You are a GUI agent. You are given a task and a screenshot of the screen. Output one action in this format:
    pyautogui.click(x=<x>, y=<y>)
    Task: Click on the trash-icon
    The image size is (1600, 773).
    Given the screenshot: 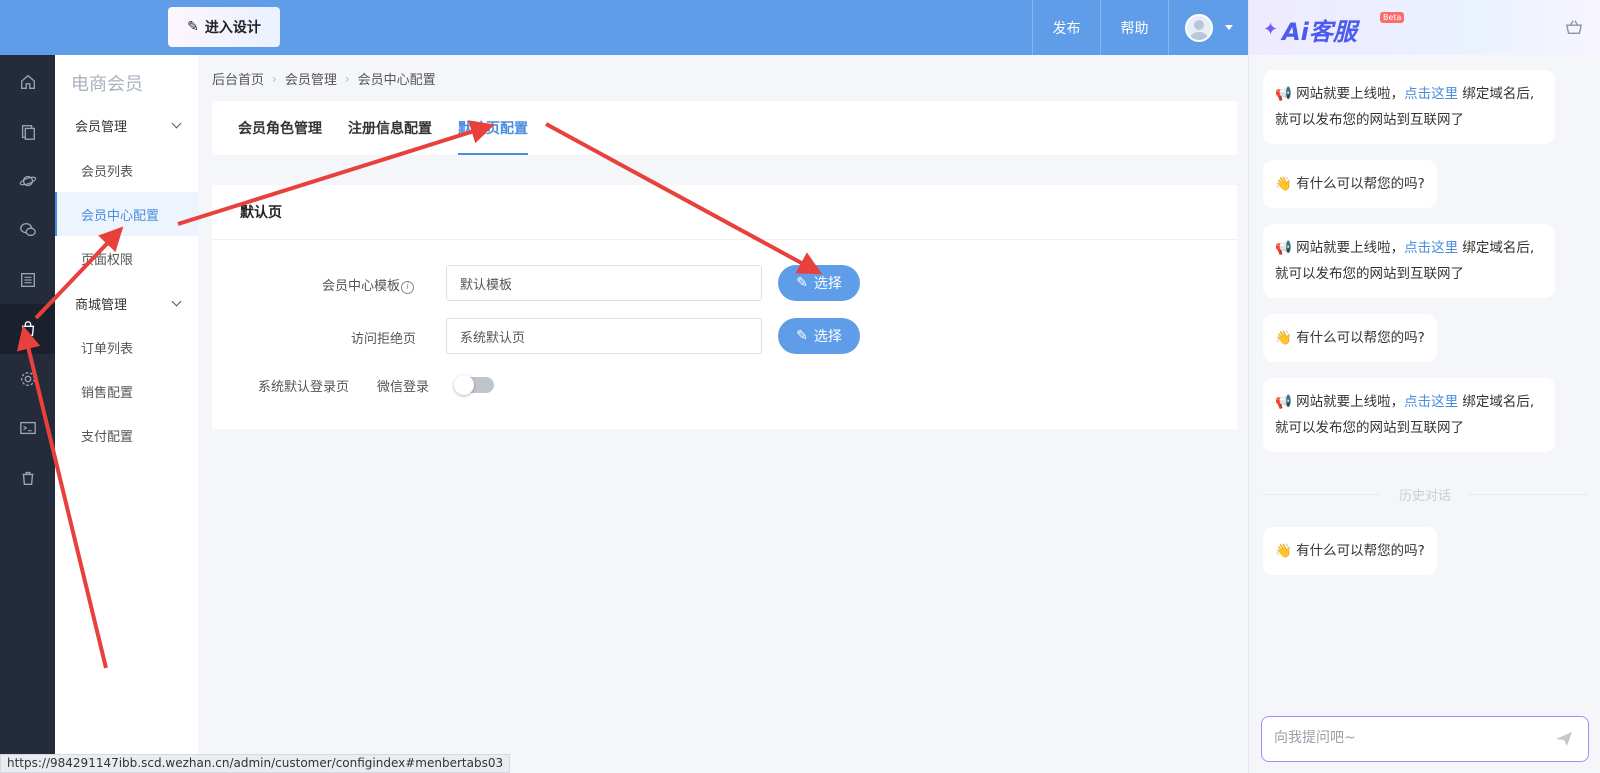 What is the action you would take?
    pyautogui.click(x=27, y=478)
    